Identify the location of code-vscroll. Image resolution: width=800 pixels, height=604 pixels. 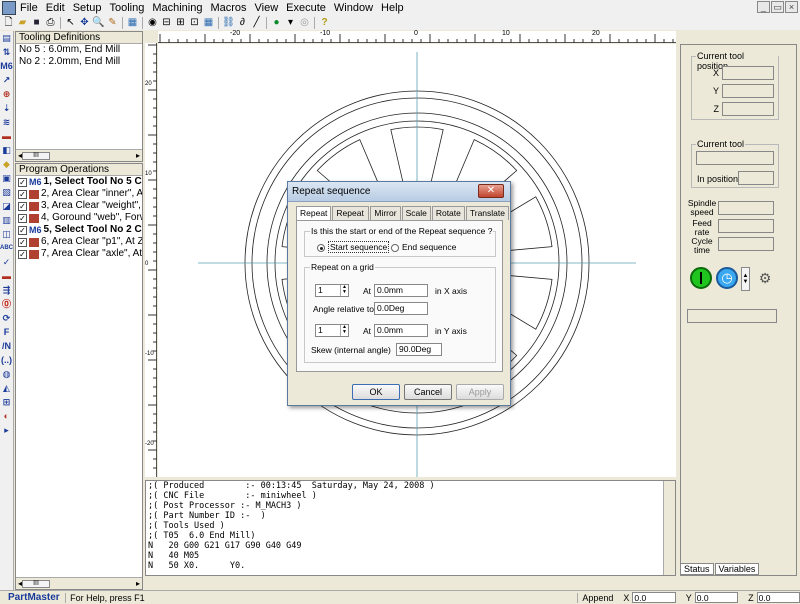
(669, 528).